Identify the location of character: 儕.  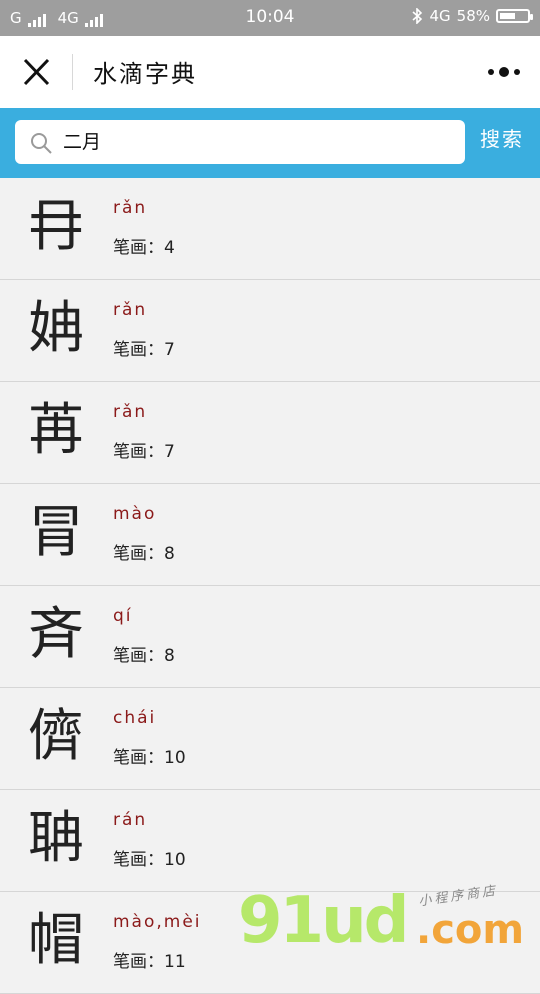
(56, 736).